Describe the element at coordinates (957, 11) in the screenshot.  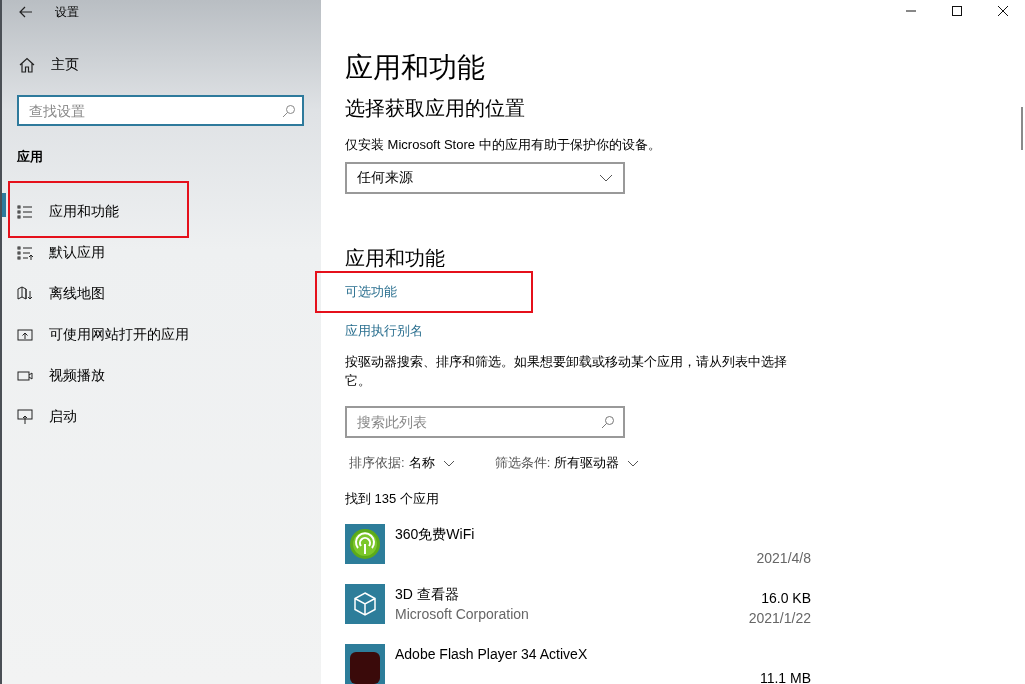
I see `maximize-icon` at that location.